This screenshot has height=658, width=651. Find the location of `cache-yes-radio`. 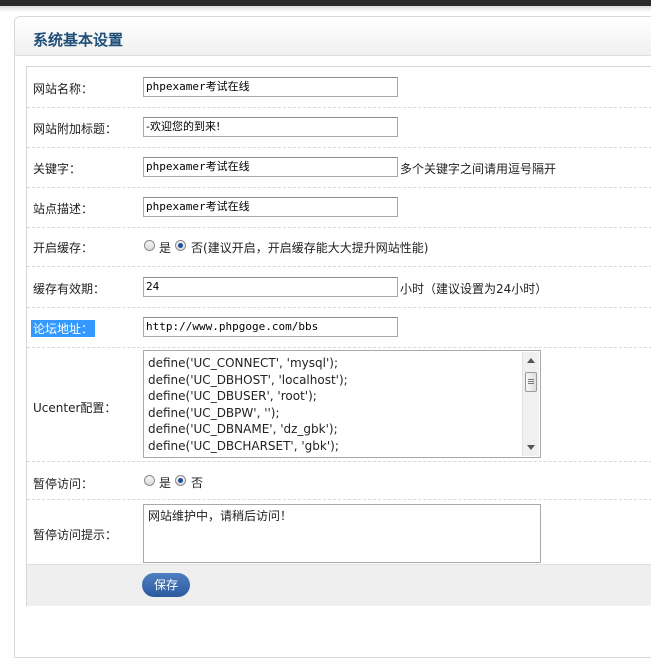

cache-yes-radio is located at coordinates (149, 245).